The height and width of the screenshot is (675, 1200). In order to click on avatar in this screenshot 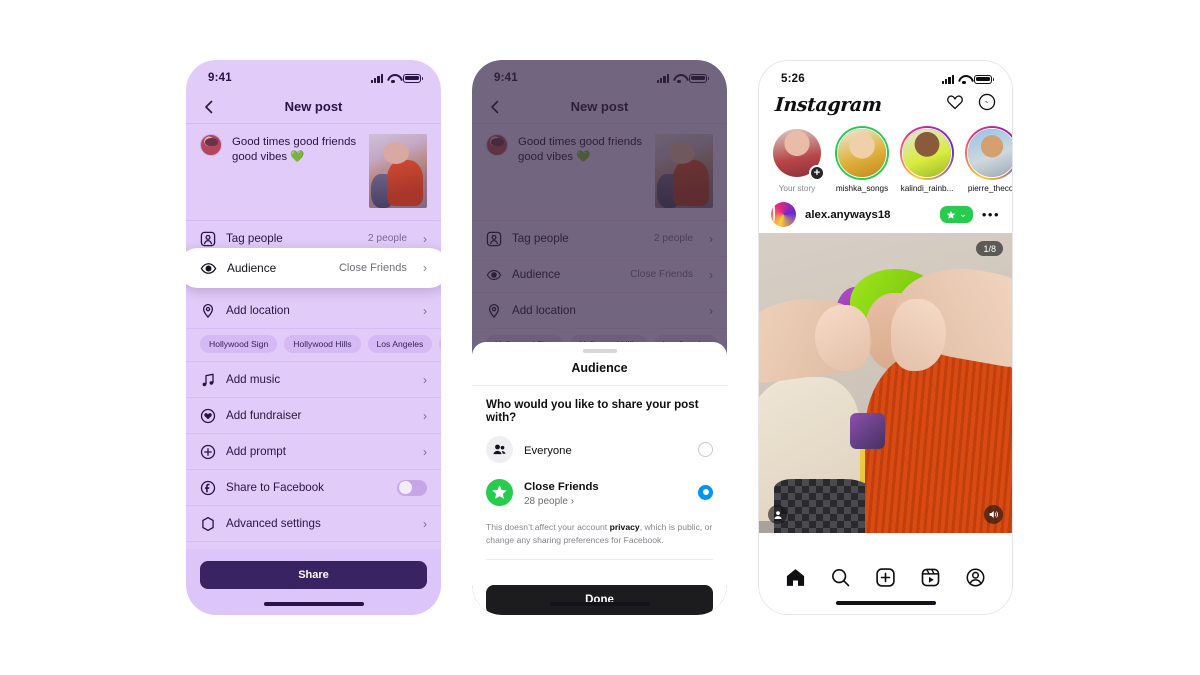, I will do `click(211, 145)`.